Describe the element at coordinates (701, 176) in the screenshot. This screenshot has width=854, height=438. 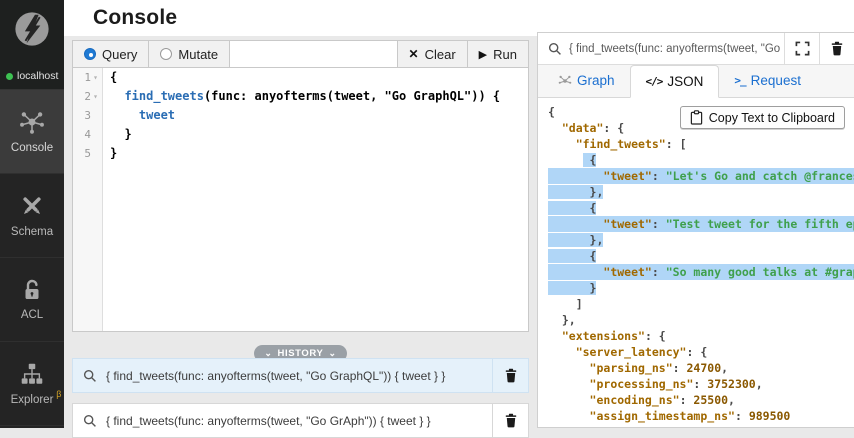
I see `json-line: "tweet": "Let's Go and catch @francesc` at that location.